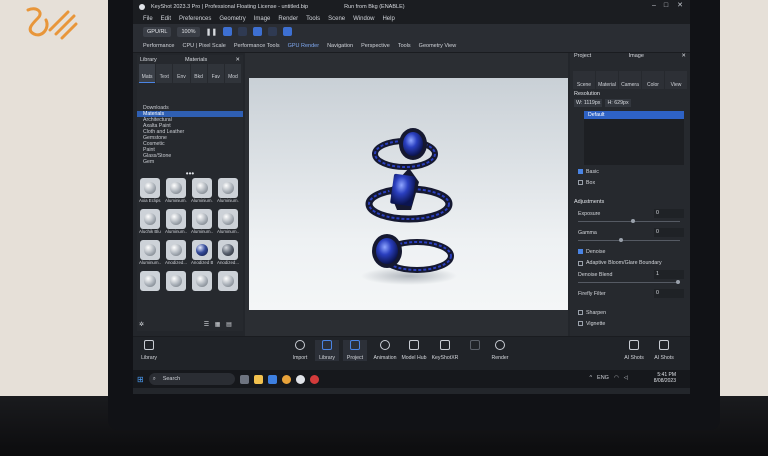  What do you see at coordinates (204, 46) in the screenshot?
I see `mode-cpu: CPU | Pixel Scale` at bounding box center [204, 46].